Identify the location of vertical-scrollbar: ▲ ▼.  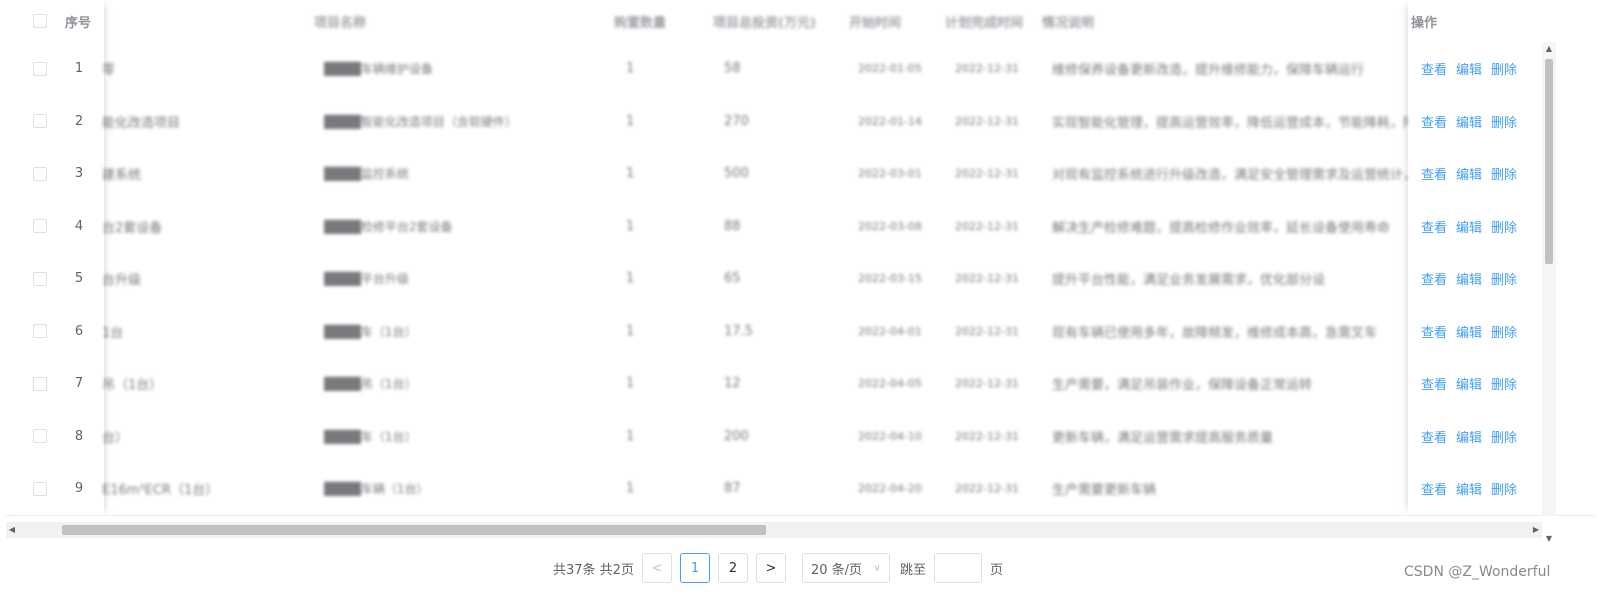
(1549, 292).